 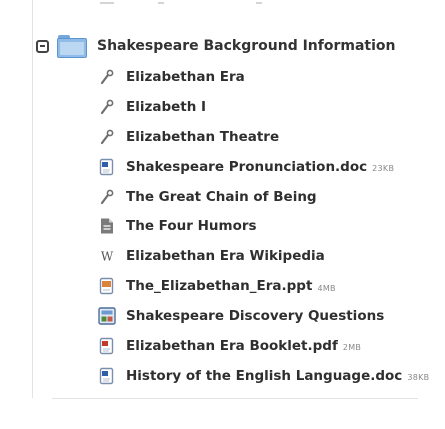 I want to click on file-size: 38KB, so click(x=418, y=378).